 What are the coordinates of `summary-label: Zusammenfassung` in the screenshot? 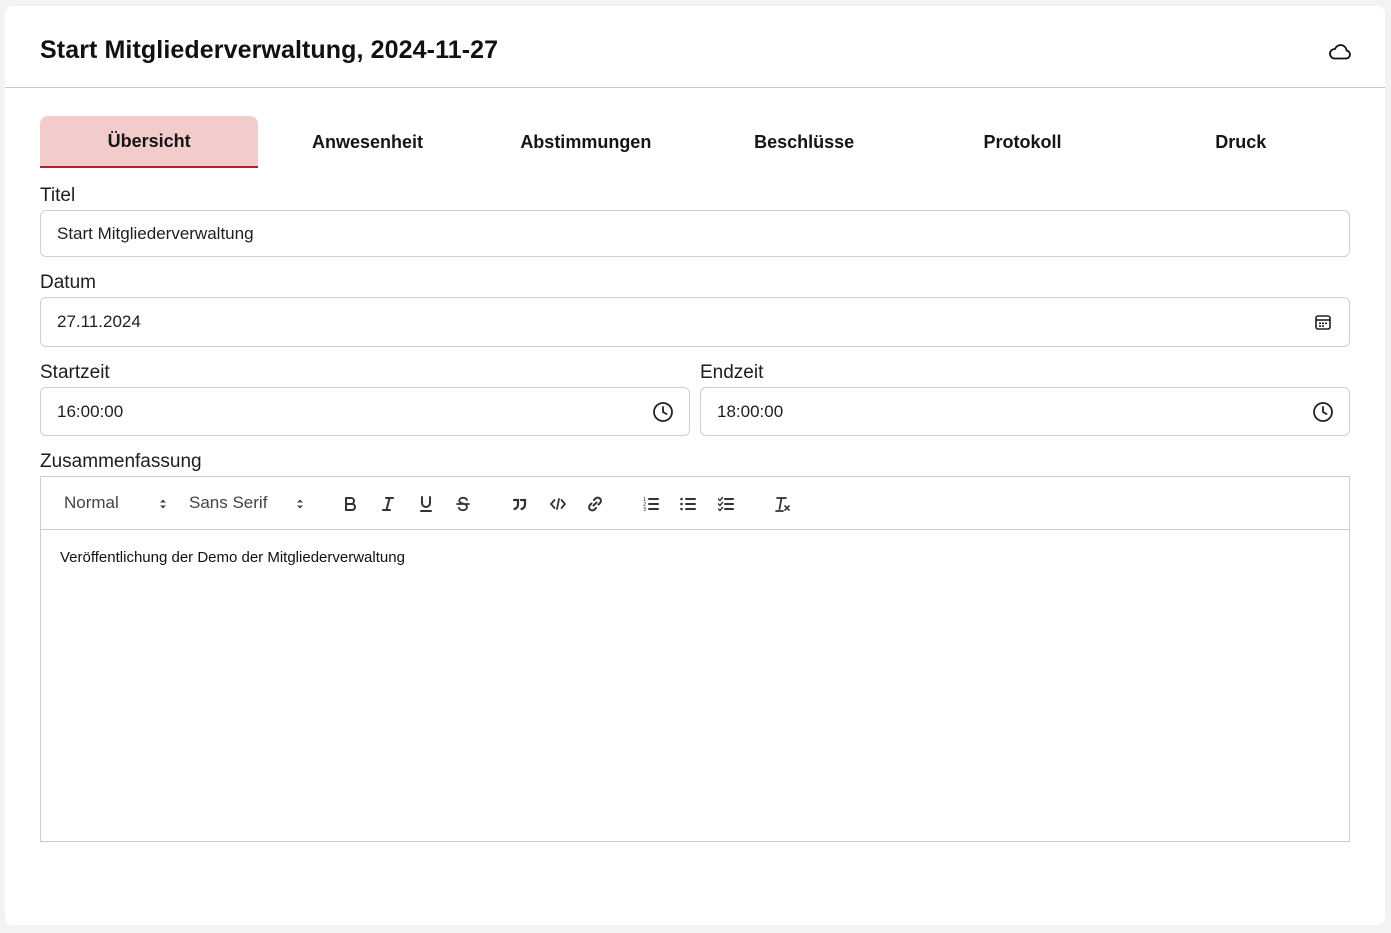 It's located at (121, 461).